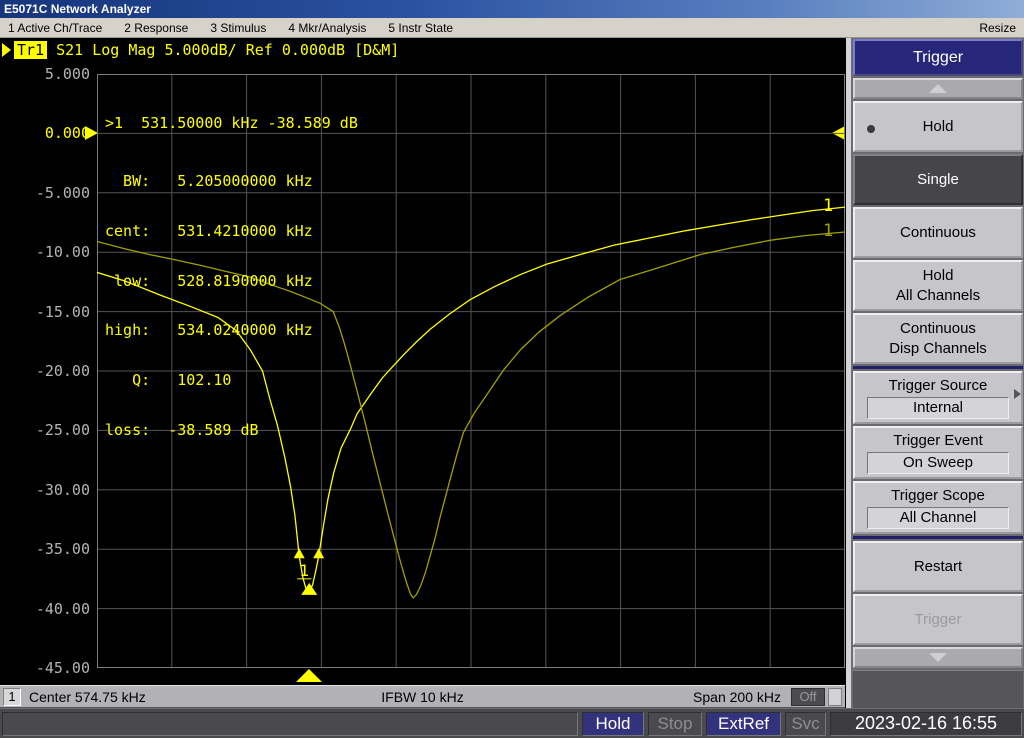  Describe the element at coordinates (309, 675) in the screenshot. I see `stimulus-marker-icon` at that location.